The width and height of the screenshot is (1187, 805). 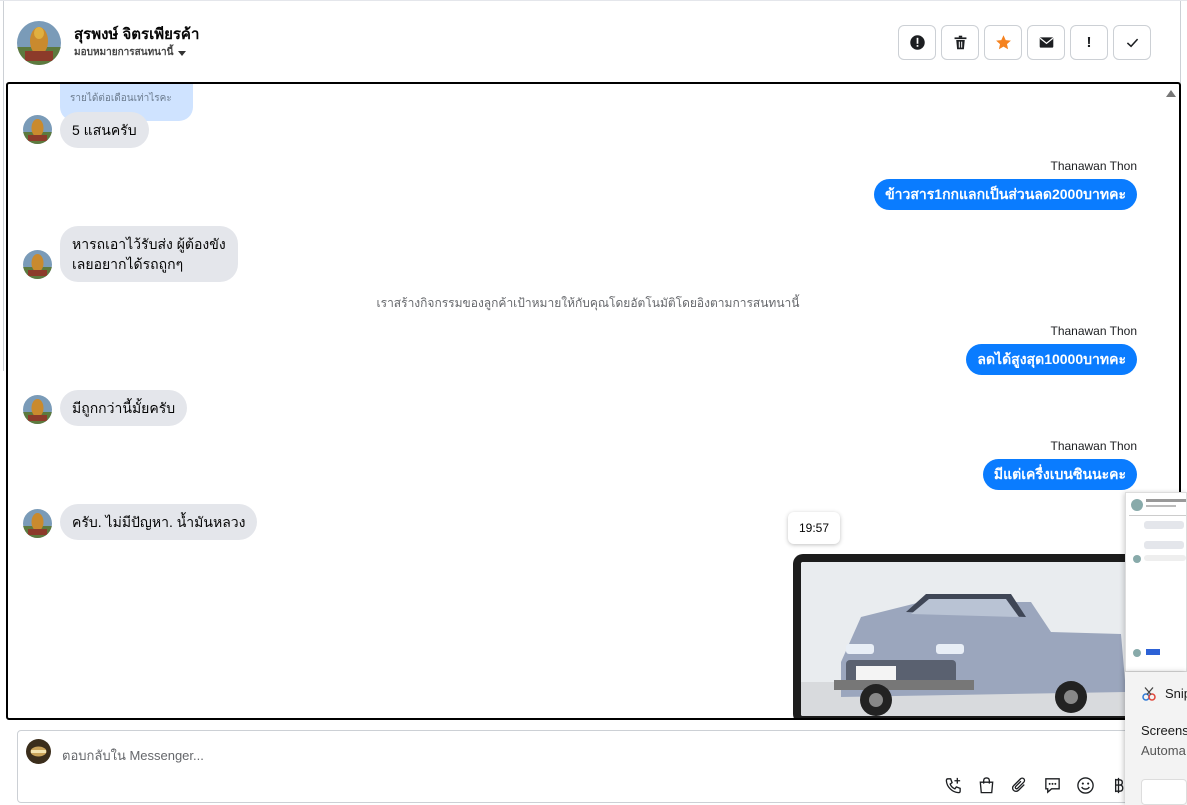 I want to click on incoming-message: ครับ. ไม่มีปัญหา. น้ำมันหลวง, so click(x=159, y=522).